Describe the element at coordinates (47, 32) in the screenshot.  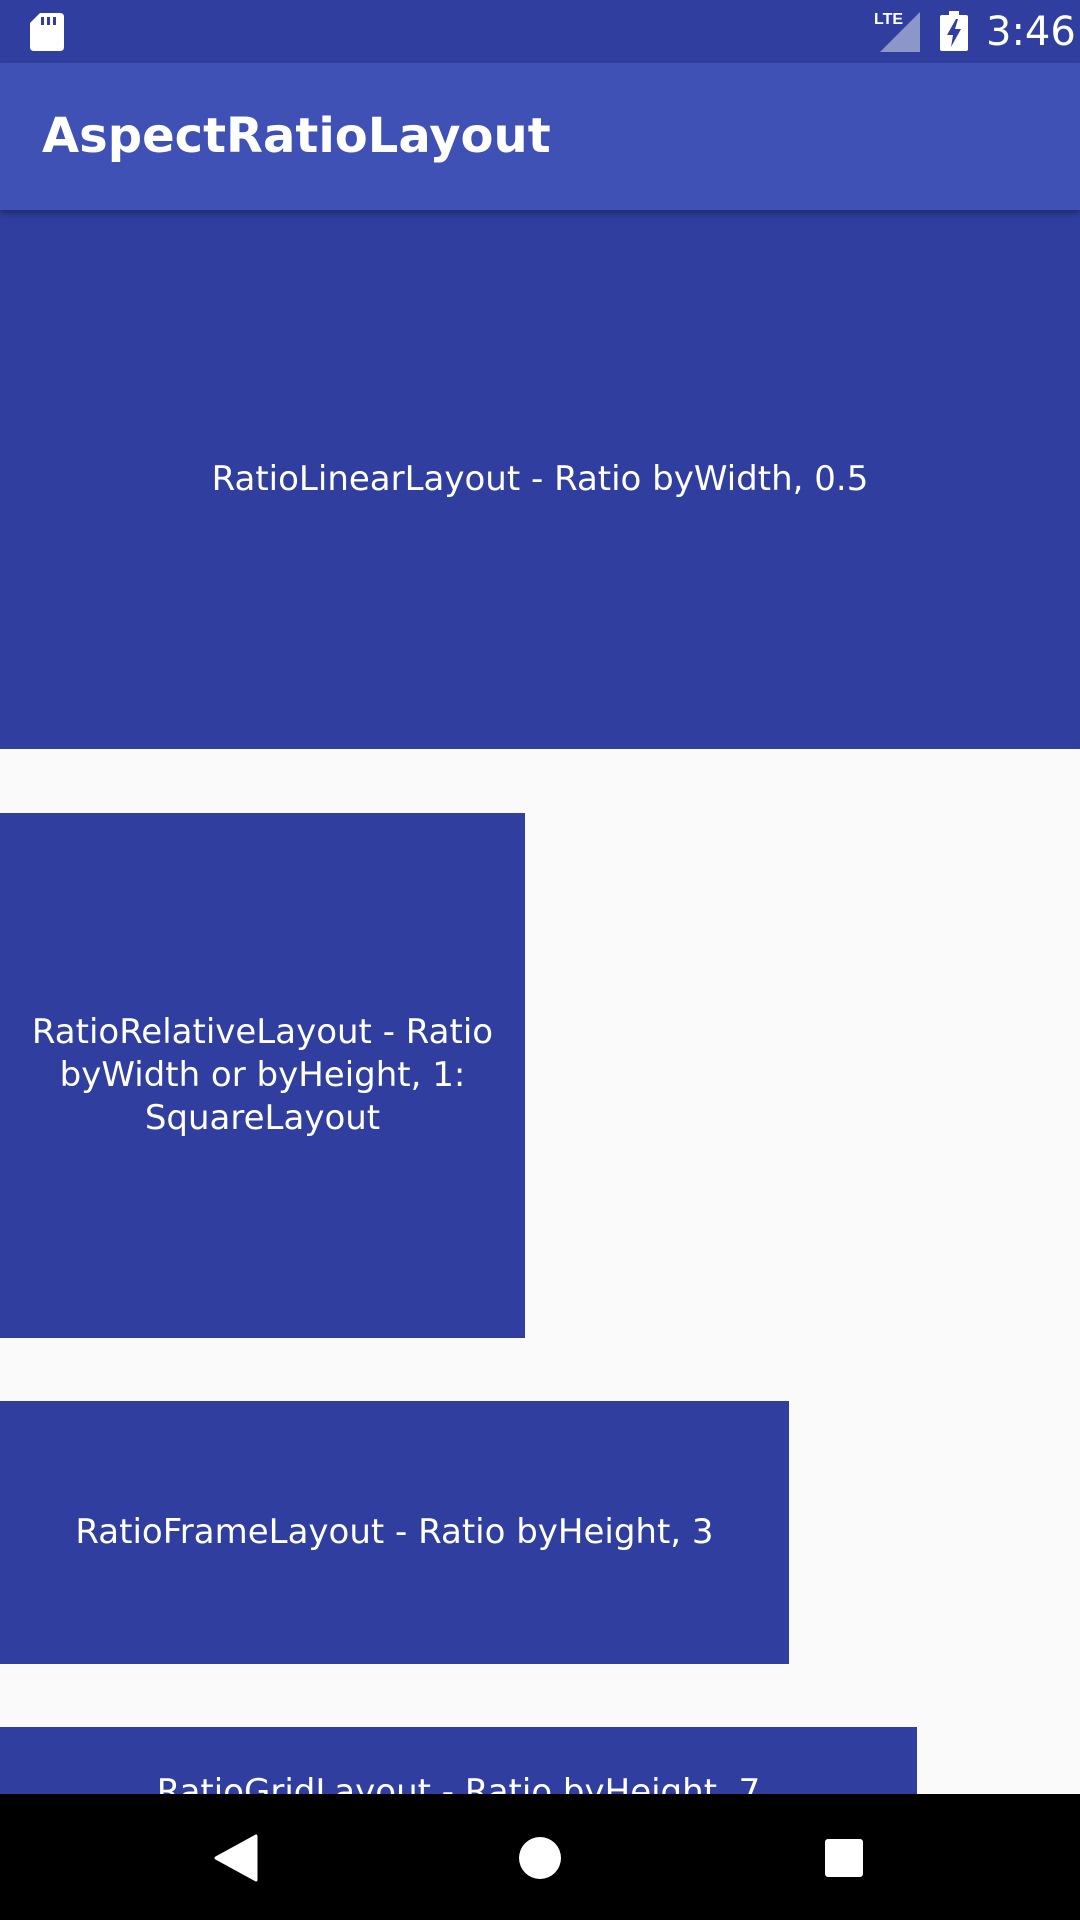
I see `sd-card-icon` at that location.